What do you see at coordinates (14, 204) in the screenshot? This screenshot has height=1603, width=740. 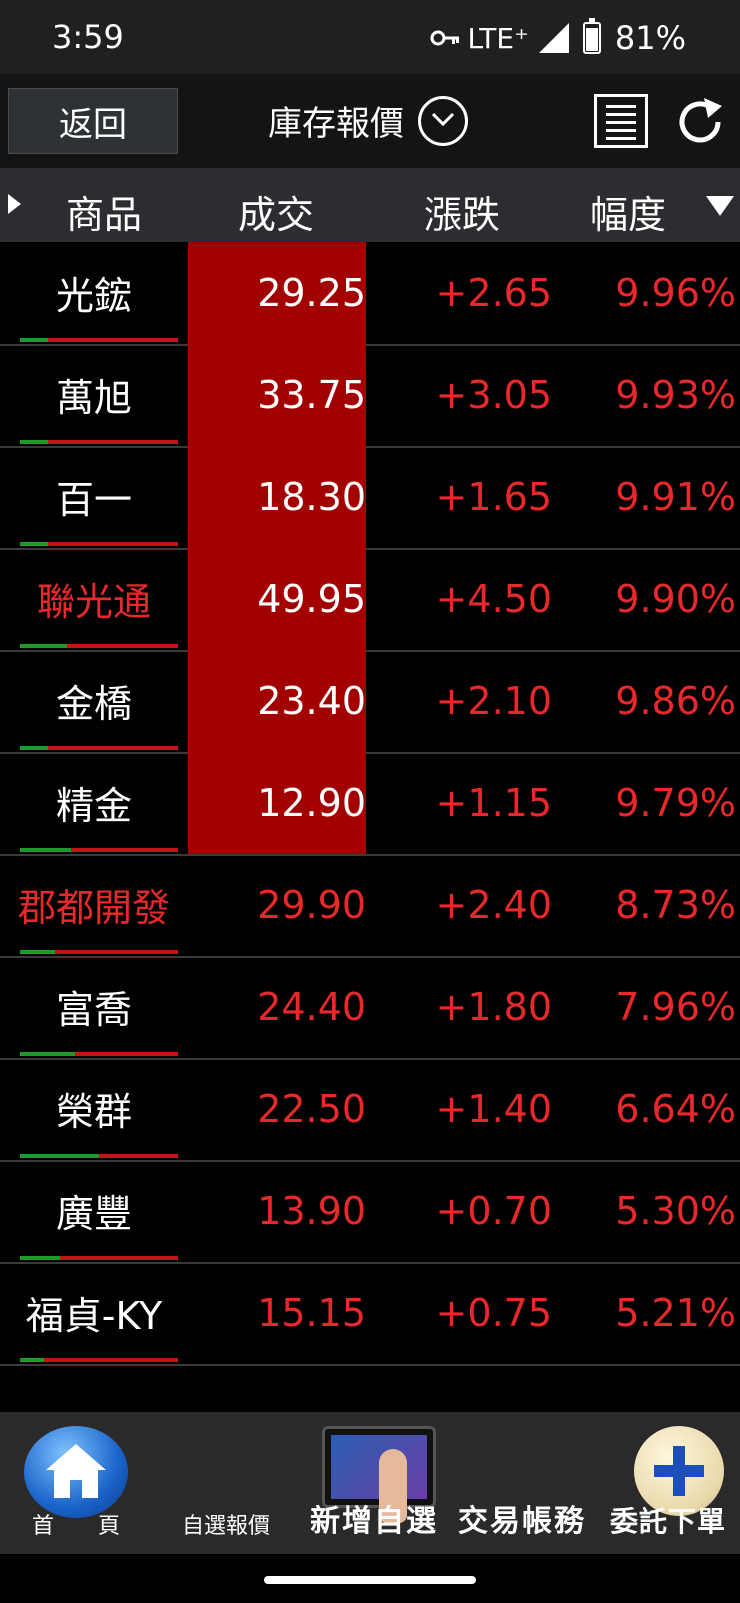 I see `expand-arrow-icon` at bounding box center [14, 204].